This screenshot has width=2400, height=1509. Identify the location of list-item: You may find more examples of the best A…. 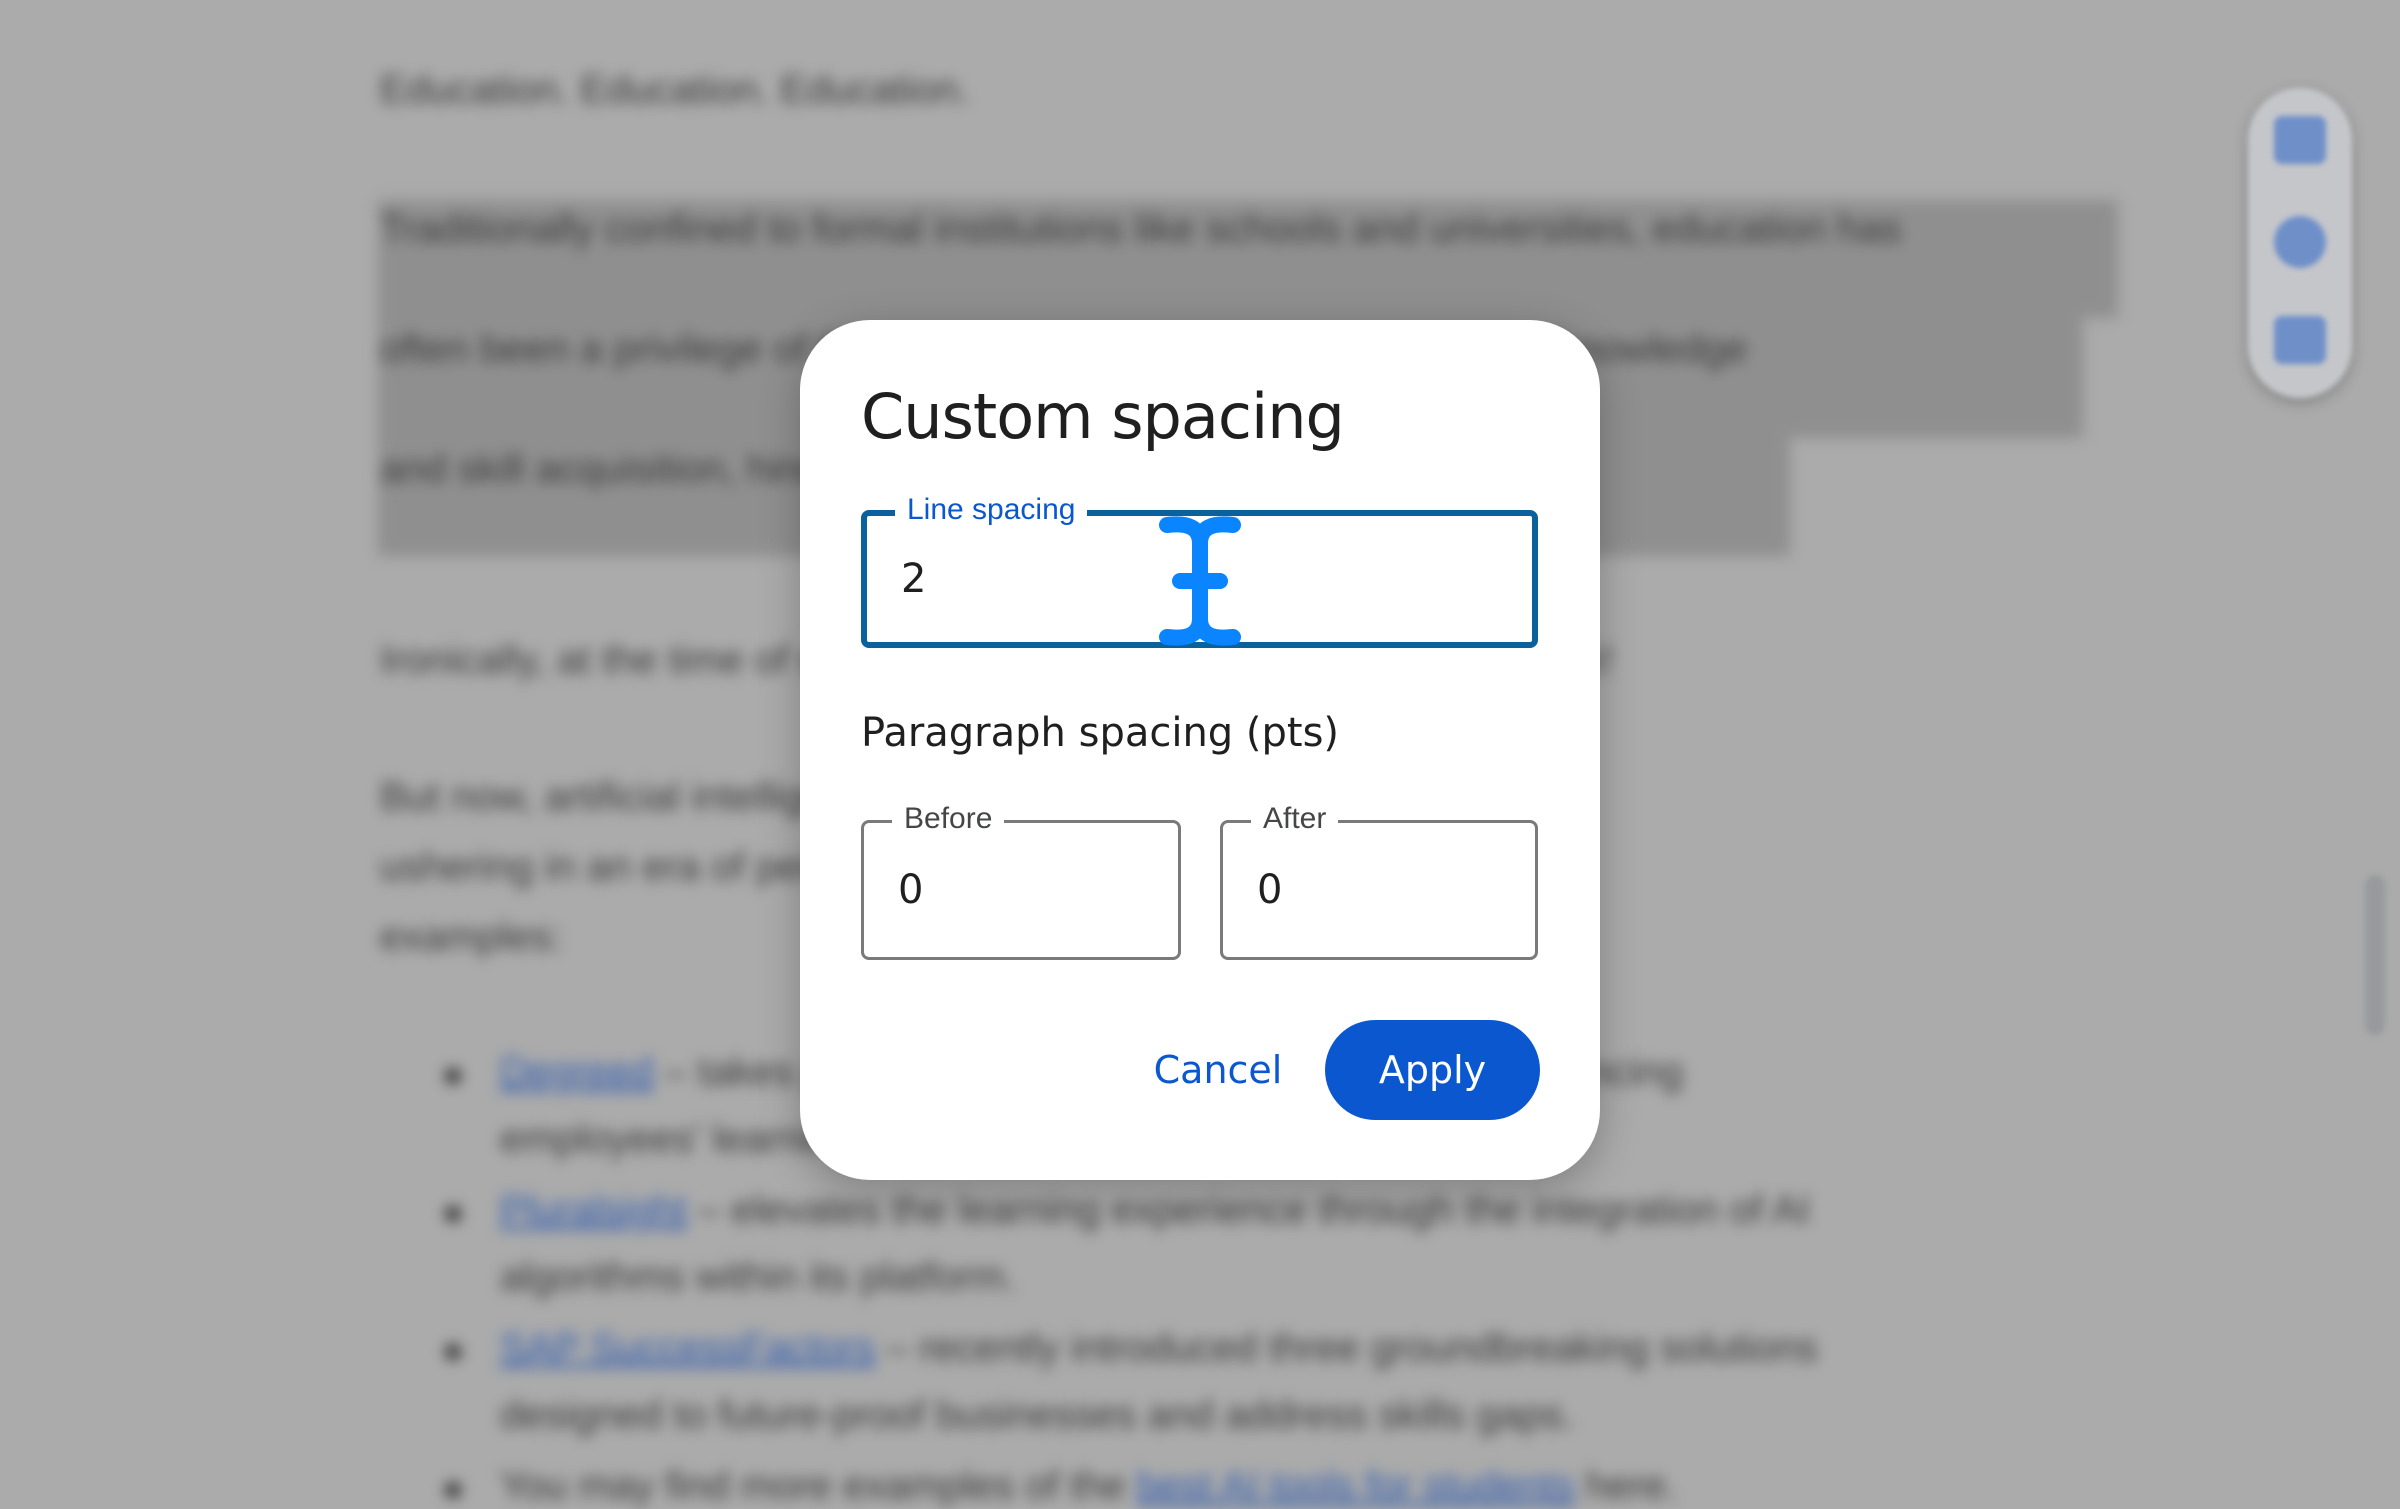
(1088, 1486).